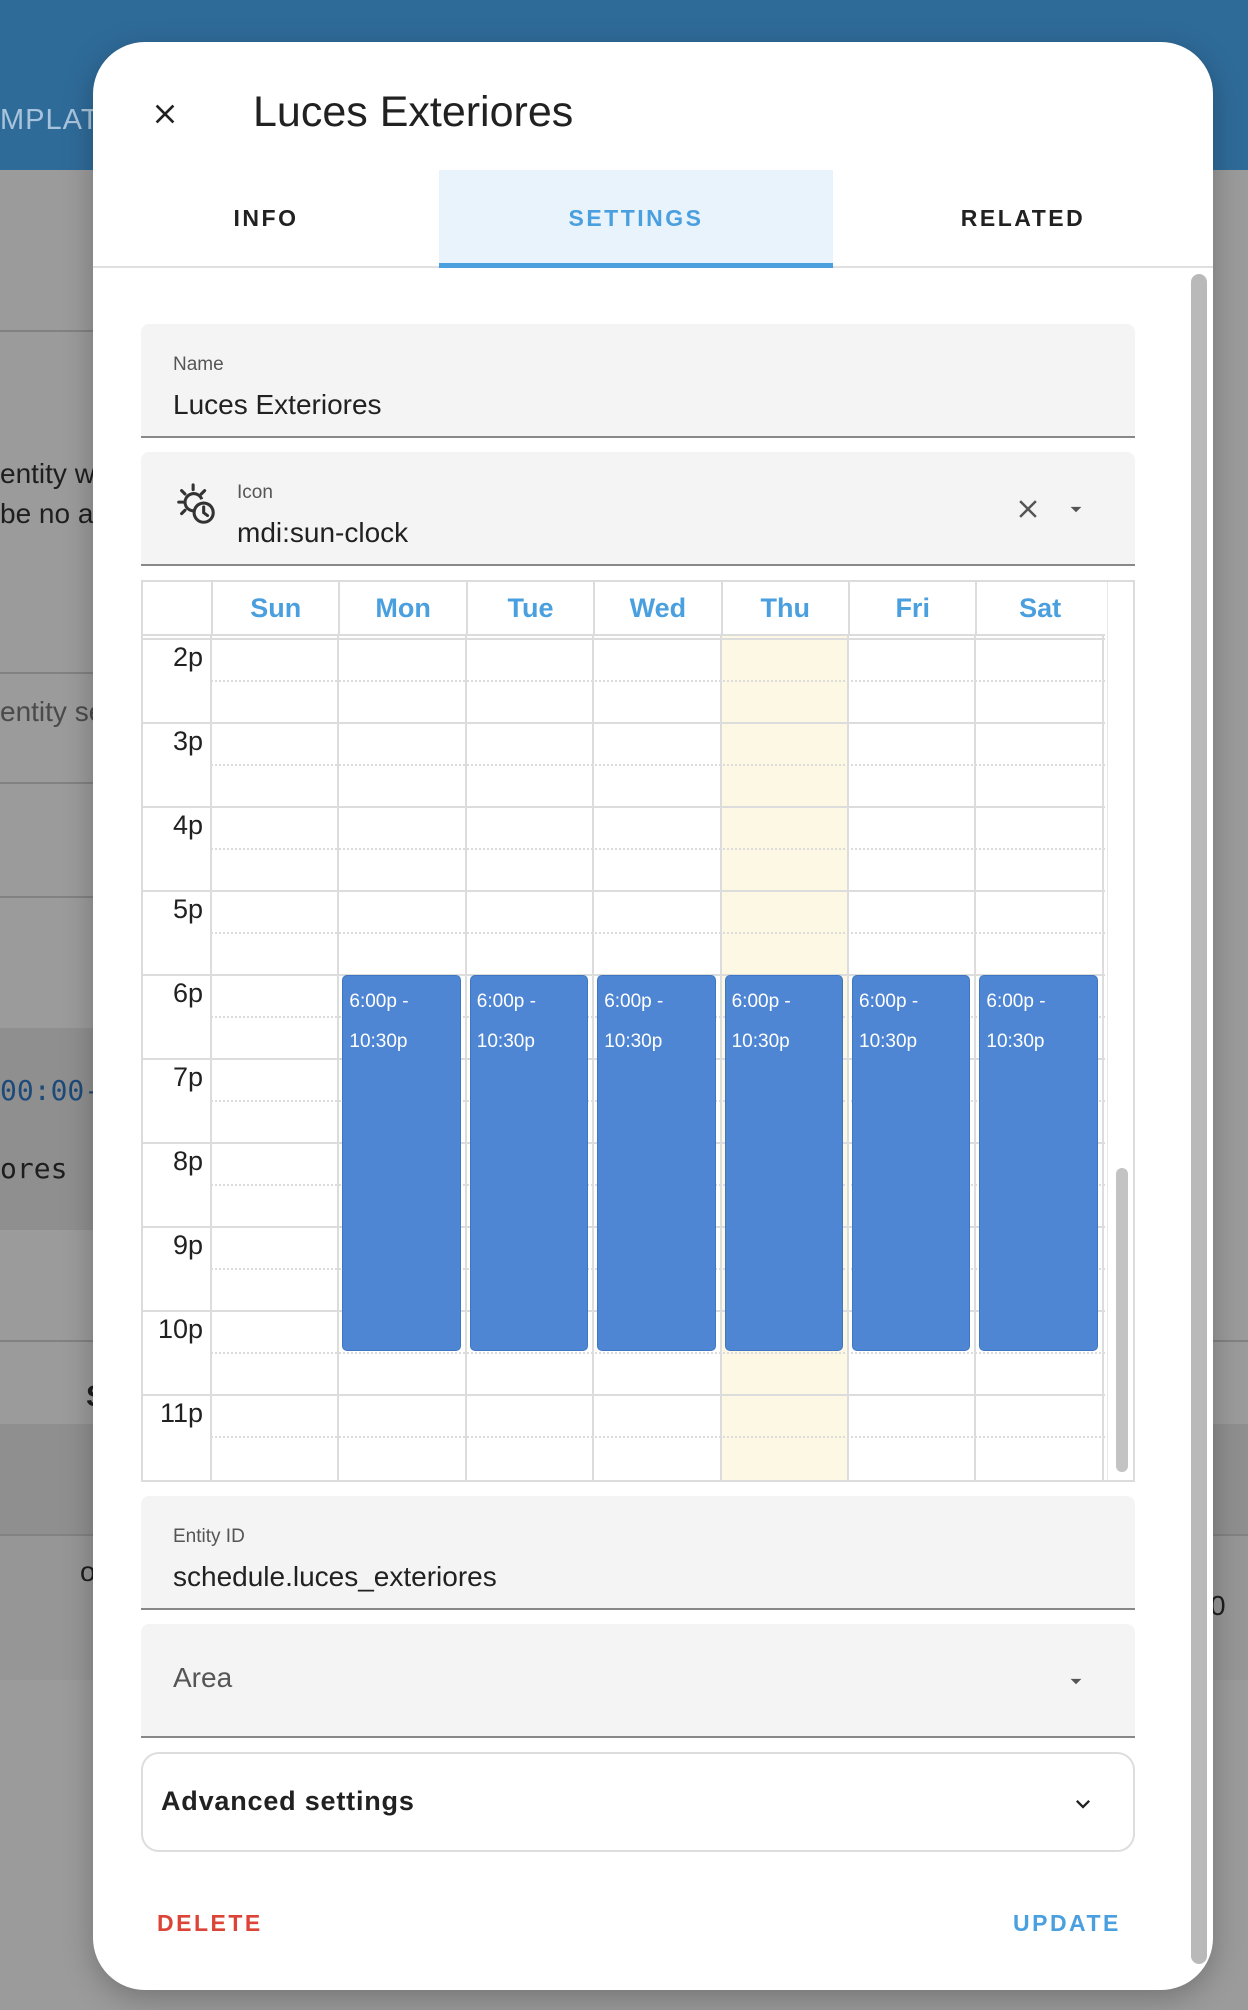 Image resolution: width=1248 pixels, height=2010 pixels. What do you see at coordinates (187, 1077) in the screenshot?
I see `time-label: 7p` at bounding box center [187, 1077].